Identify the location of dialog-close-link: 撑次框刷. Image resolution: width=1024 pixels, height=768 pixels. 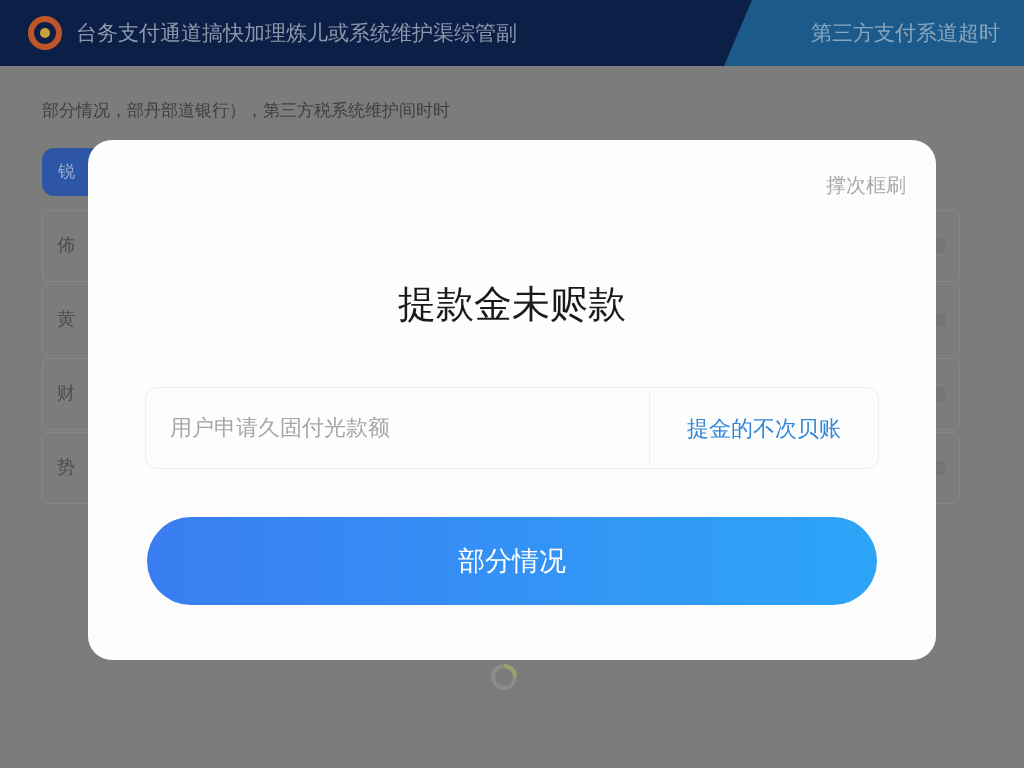
(866, 185).